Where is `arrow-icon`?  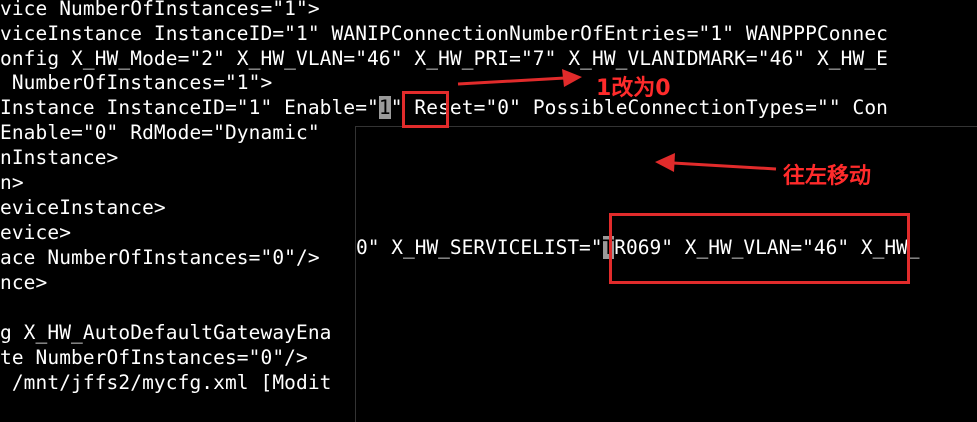 arrow-icon is located at coordinates (617, 120).